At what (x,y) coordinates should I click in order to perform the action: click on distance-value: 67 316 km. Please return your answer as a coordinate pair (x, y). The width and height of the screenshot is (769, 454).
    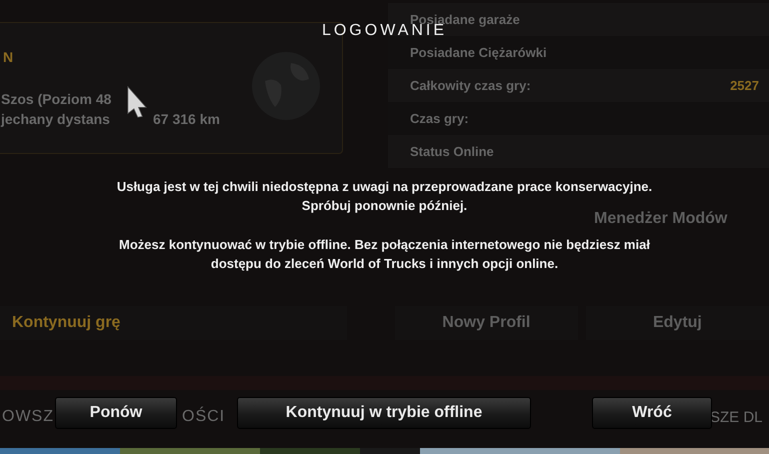
    Looking at the image, I should click on (186, 119).